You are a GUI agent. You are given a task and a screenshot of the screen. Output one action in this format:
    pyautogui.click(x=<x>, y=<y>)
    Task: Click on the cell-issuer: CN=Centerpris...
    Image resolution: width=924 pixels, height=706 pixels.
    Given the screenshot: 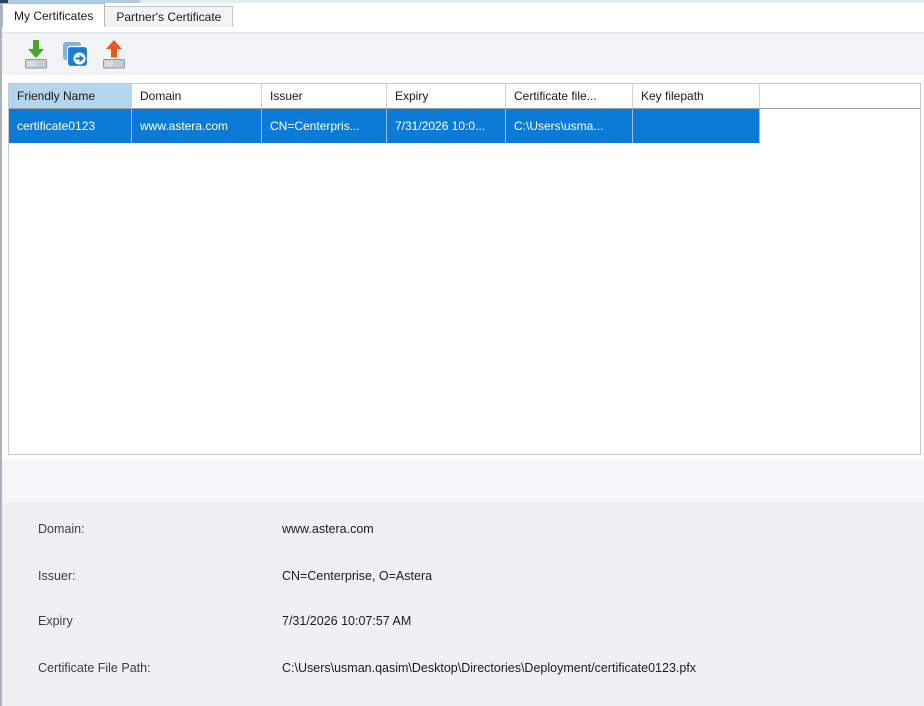 What is the action you would take?
    pyautogui.click(x=324, y=126)
    